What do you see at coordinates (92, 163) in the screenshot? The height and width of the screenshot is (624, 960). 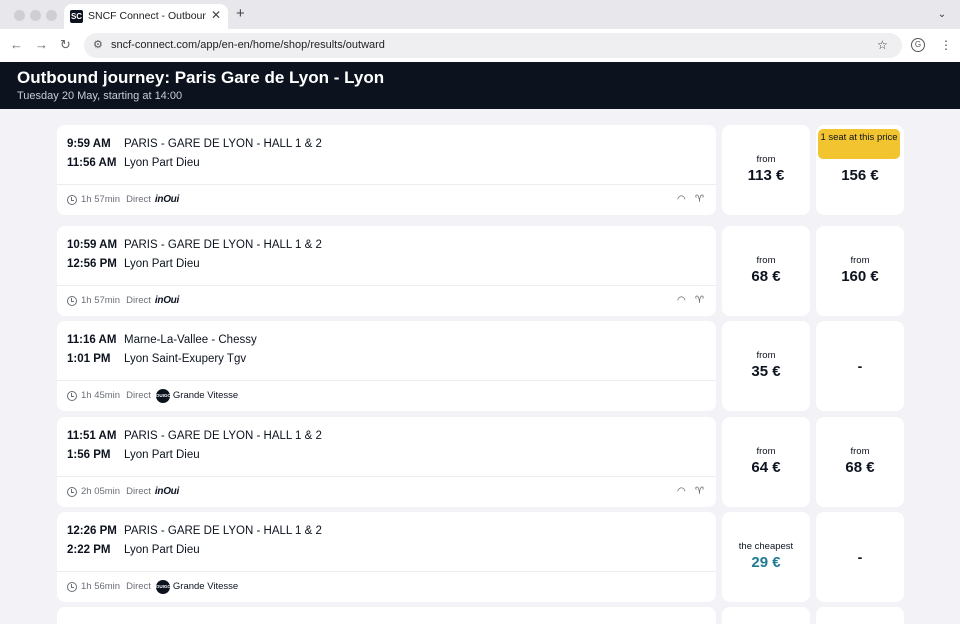 I see `arrival-time: 11:56 AM` at bounding box center [92, 163].